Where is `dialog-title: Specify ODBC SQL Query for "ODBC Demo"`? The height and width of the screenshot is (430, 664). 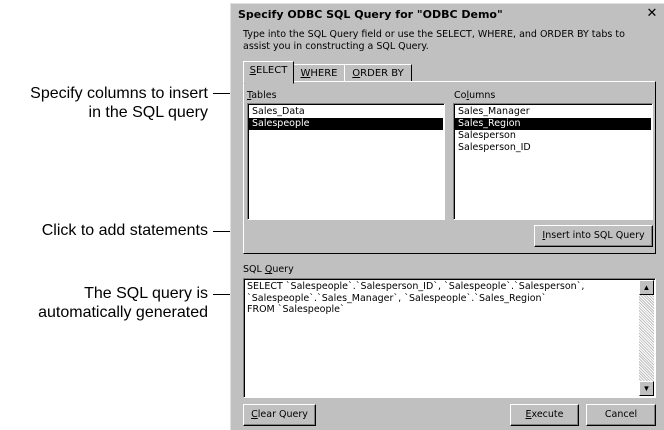
dialog-title: Specify ODBC SQL Query for "ODBC Demo" is located at coordinates (370, 14).